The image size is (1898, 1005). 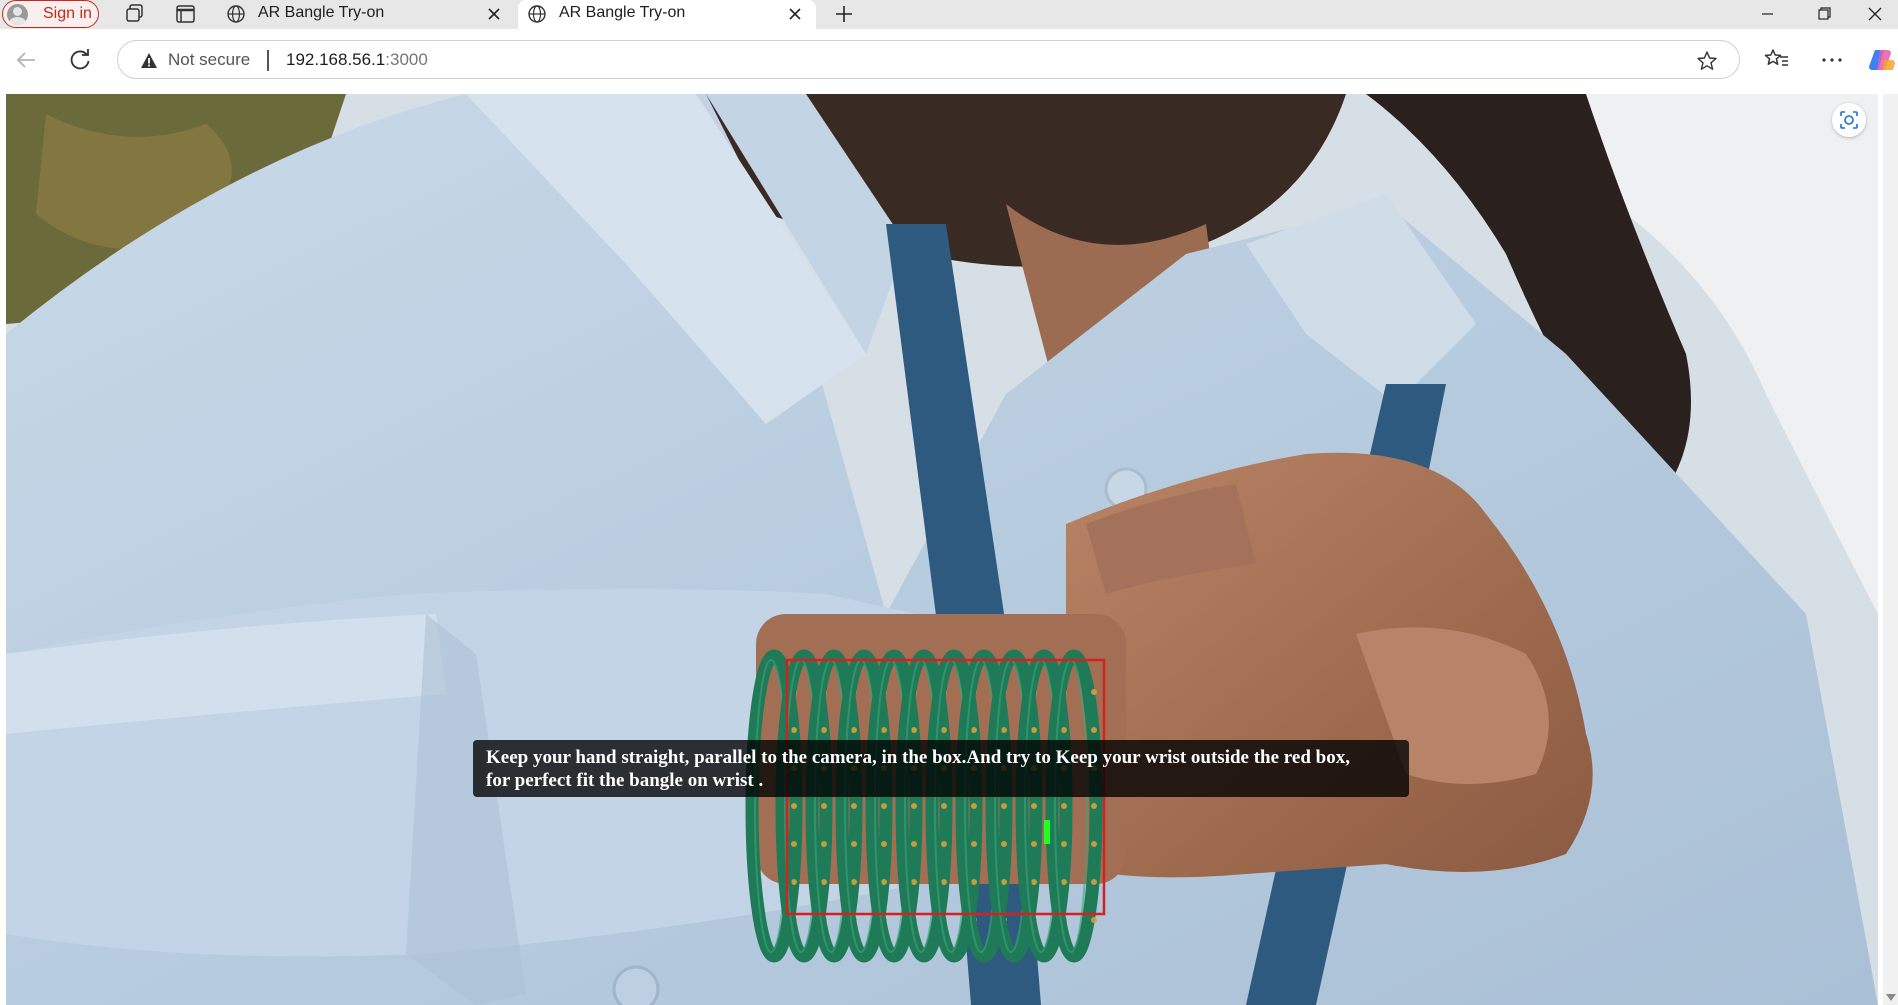 What do you see at coordinates (844, 14) in the screenshot?
I see `plus-icon` at bounding box center [844, 14].